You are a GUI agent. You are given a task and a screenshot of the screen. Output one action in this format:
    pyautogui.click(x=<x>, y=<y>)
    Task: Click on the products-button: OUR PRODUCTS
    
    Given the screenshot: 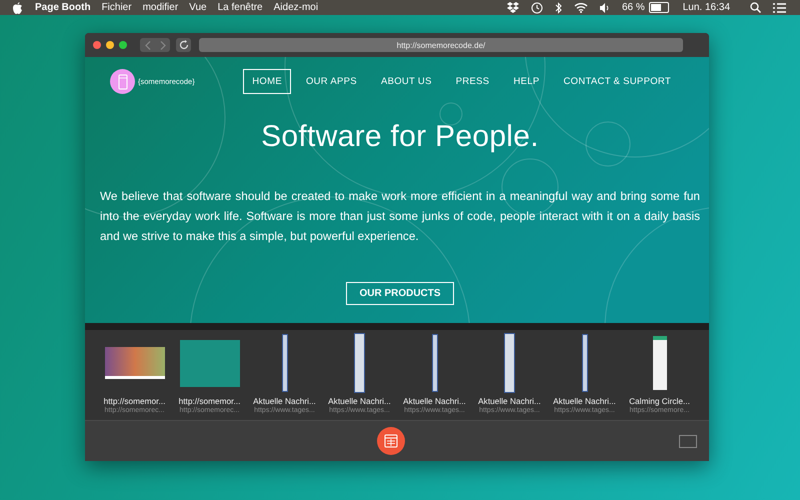 What is the action you would take?
    pyautogui.click(x=400, y=293)
    